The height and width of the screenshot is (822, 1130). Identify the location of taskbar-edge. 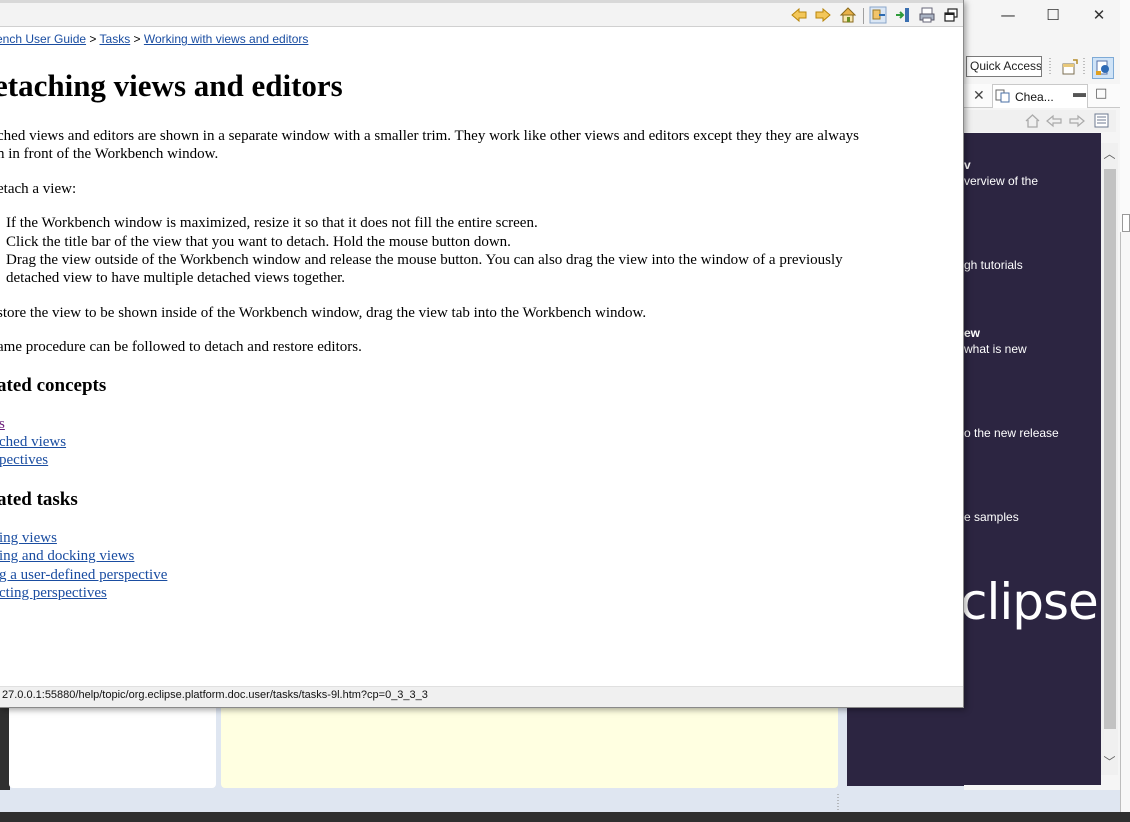
(565, 817).